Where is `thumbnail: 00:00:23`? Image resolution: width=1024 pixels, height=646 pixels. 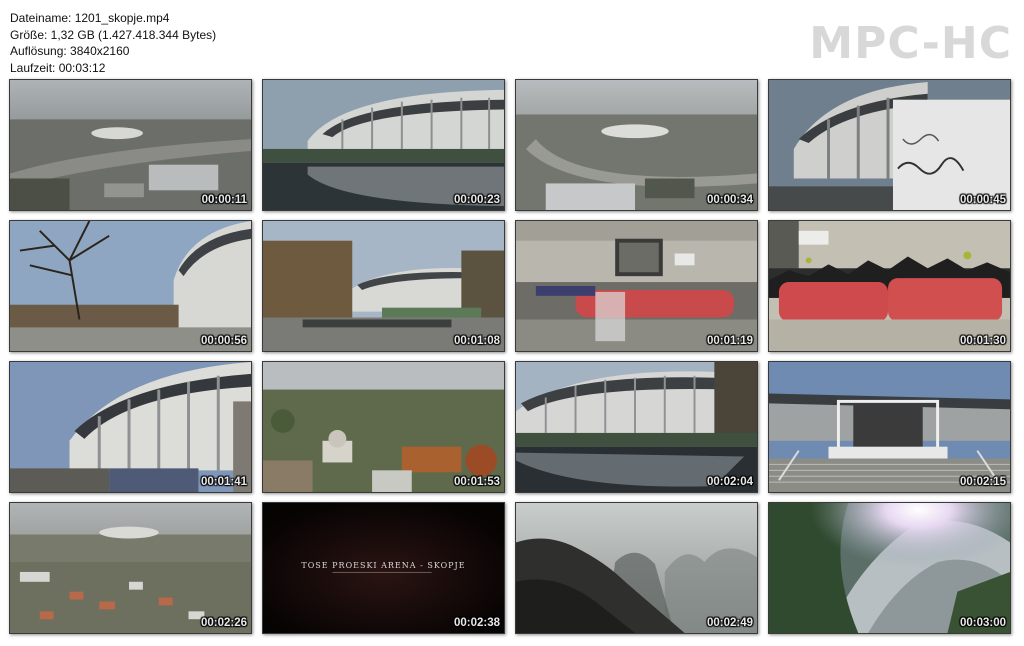
thumbnail: 00:00:23 is located at coordinates (383, 145).